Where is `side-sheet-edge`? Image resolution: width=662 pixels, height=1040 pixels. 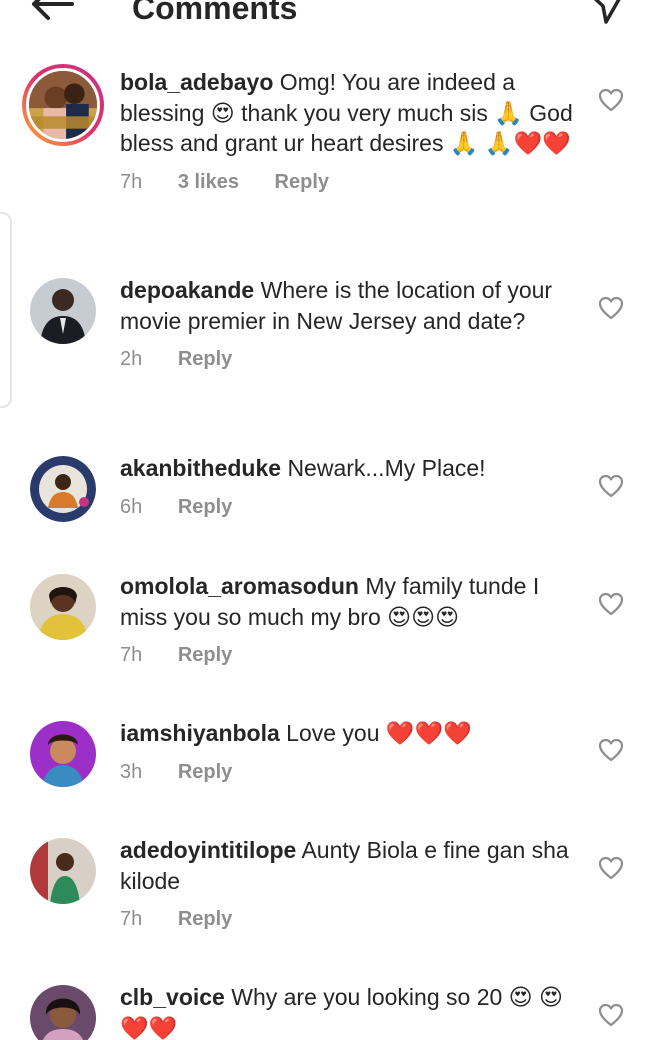
side-sheet-edge is located at coordinates (6, 310).